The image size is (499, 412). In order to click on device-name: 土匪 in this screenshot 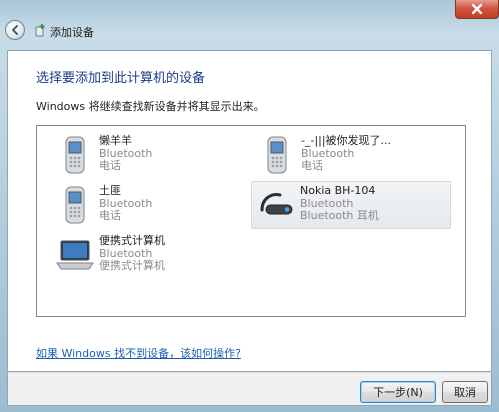, I will do `click(110, 190)`.